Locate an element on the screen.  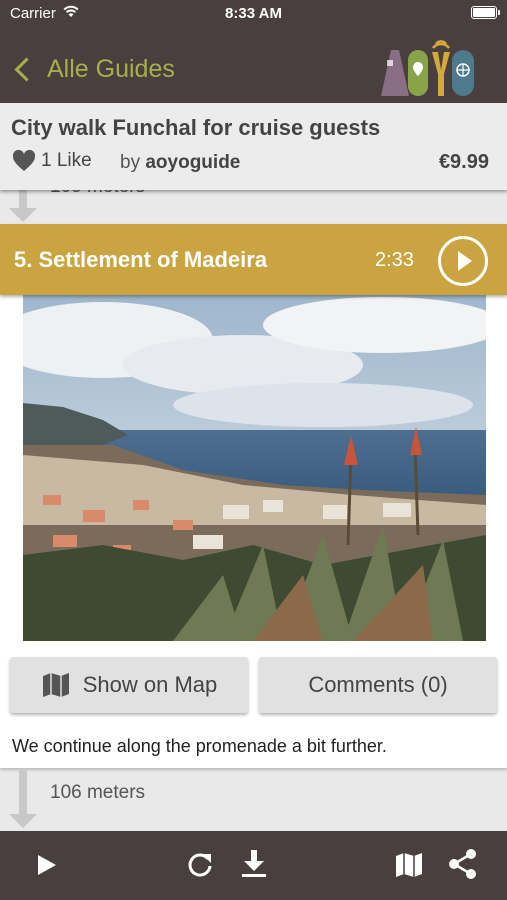
station-duration: 2:33 is located at coordinates (394, 260).